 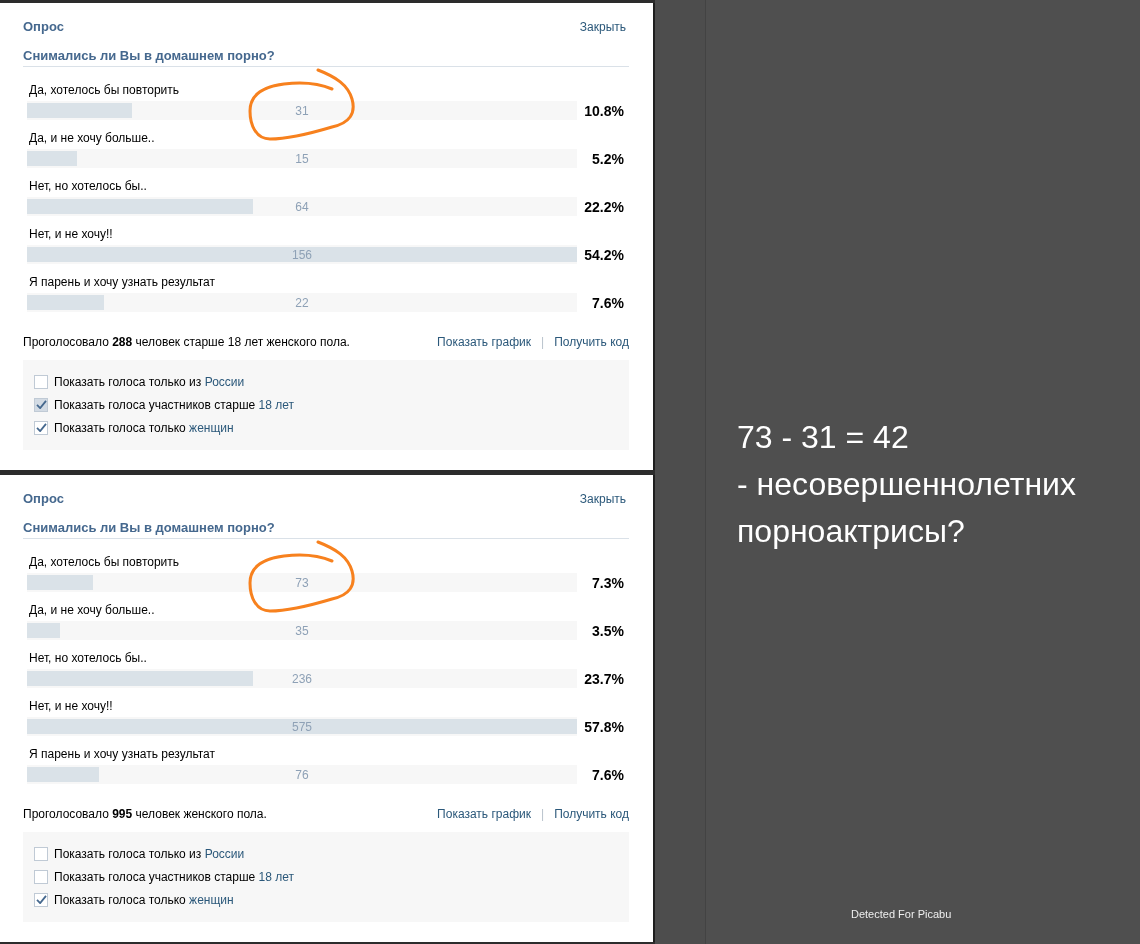 I want to click on vote-count: 236, so click(x=302, y=678).